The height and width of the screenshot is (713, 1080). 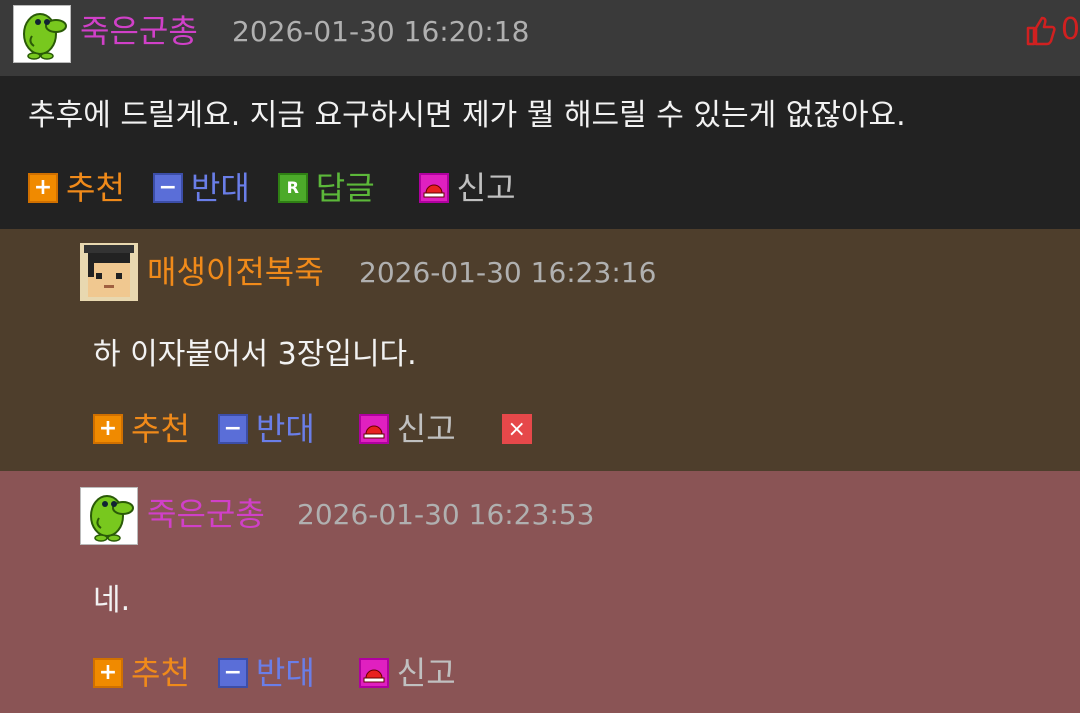 I want to click on timestamp: 2026-01-30 16:20:18, so click(x=381, y=31).